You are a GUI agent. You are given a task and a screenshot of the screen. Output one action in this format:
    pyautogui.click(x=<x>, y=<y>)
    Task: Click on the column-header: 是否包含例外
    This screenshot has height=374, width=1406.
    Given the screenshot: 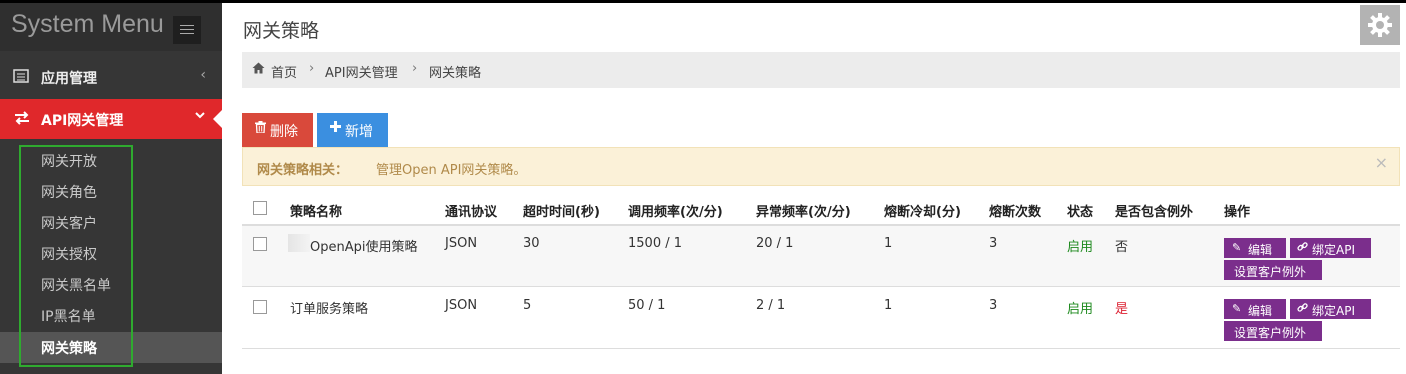 What is the action you would take?
    pyautogui.click(x=1154, y=212)
    